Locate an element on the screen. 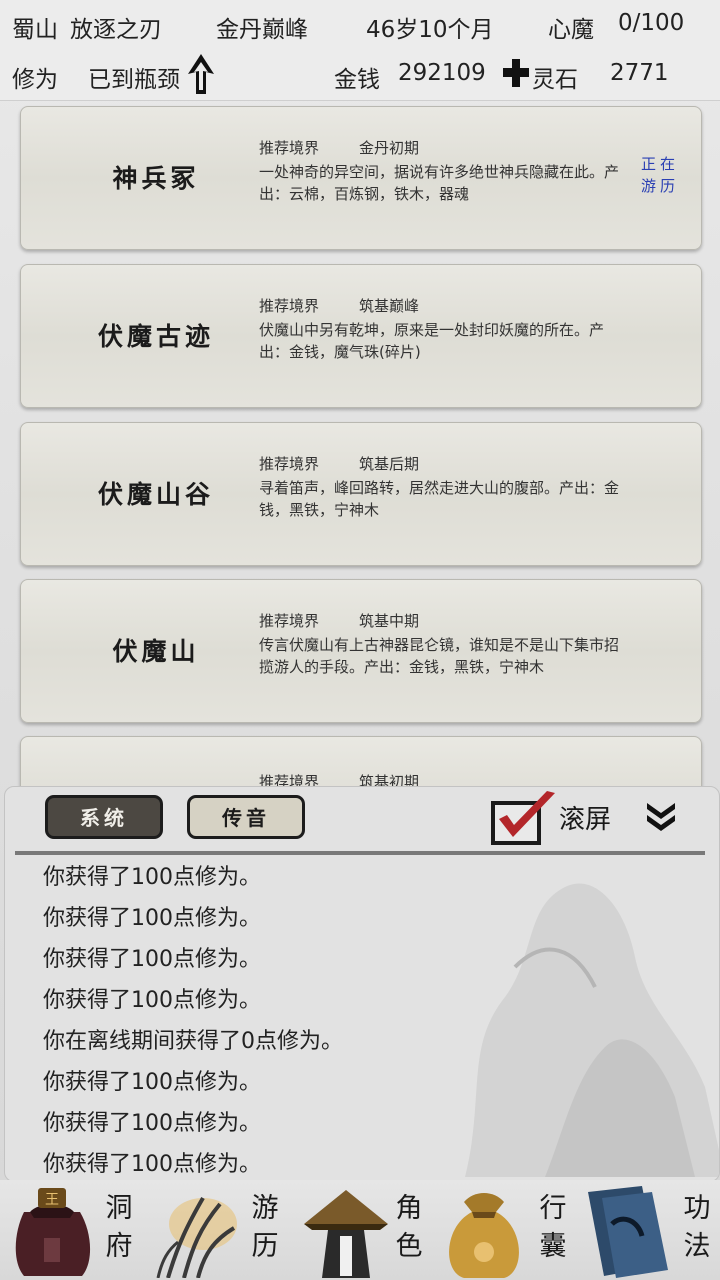 The image size is (720, 1280). xiuwei-label: 修为 is located at coordinates (35, 80).